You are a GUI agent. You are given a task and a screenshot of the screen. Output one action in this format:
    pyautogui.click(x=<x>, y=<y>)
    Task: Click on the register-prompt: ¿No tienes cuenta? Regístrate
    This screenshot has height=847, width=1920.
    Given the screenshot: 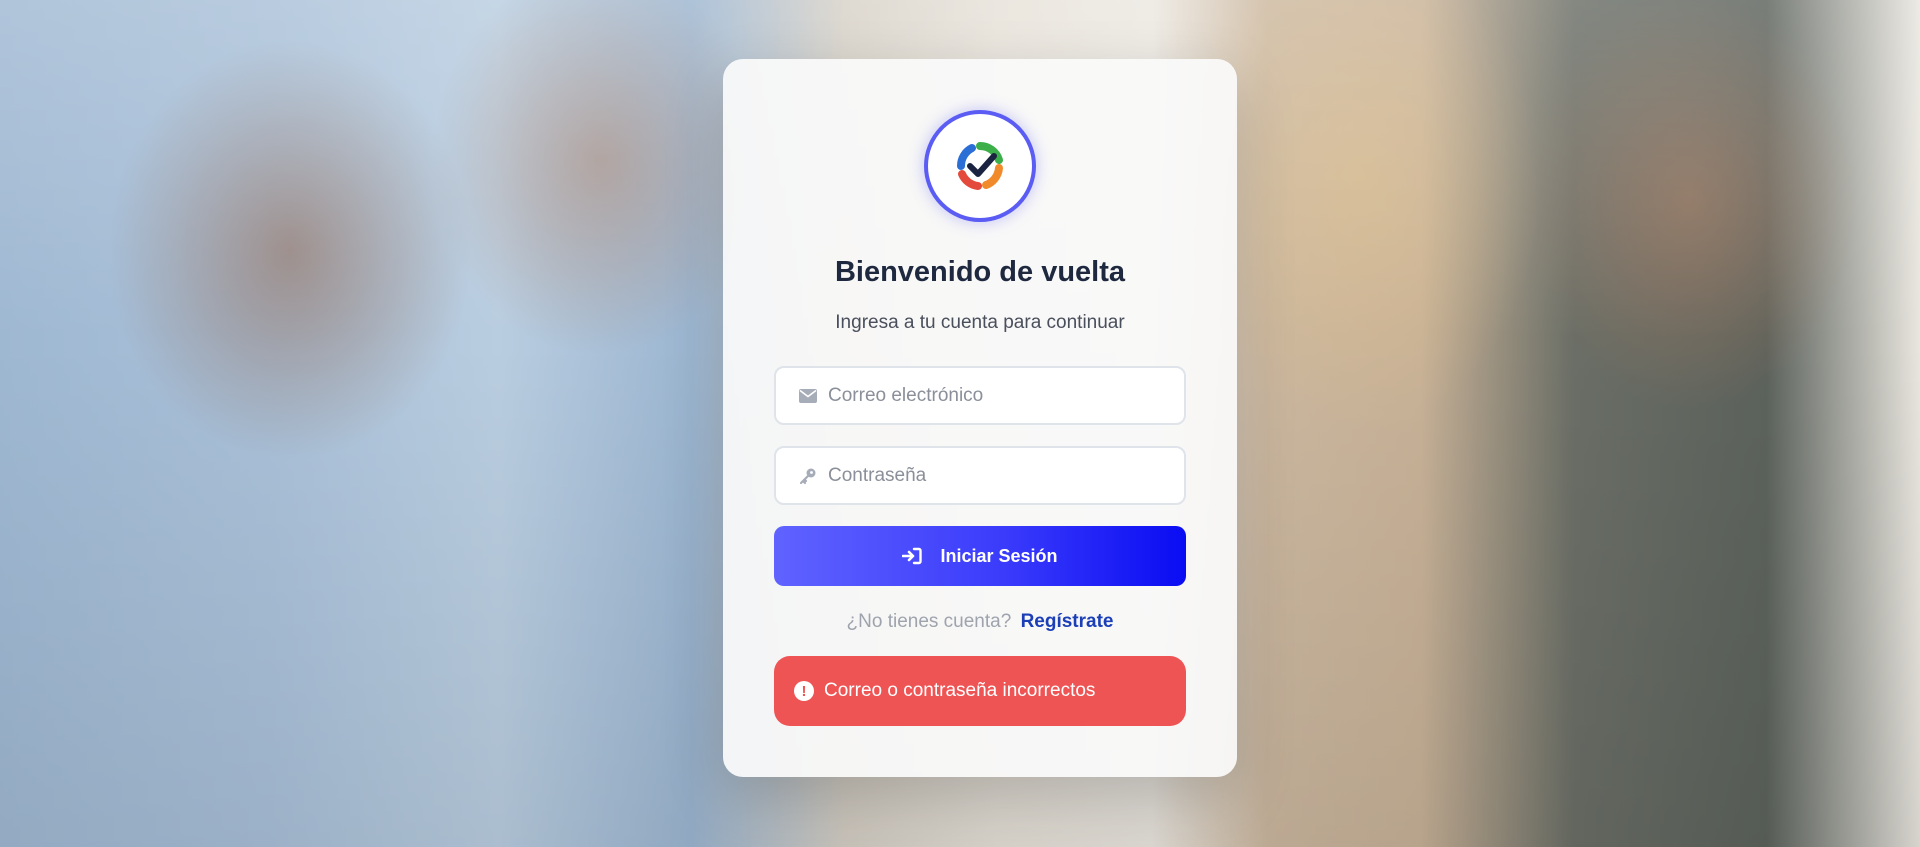 What is the action you would take?
    pyautogui.click(x=980, y=622)
    